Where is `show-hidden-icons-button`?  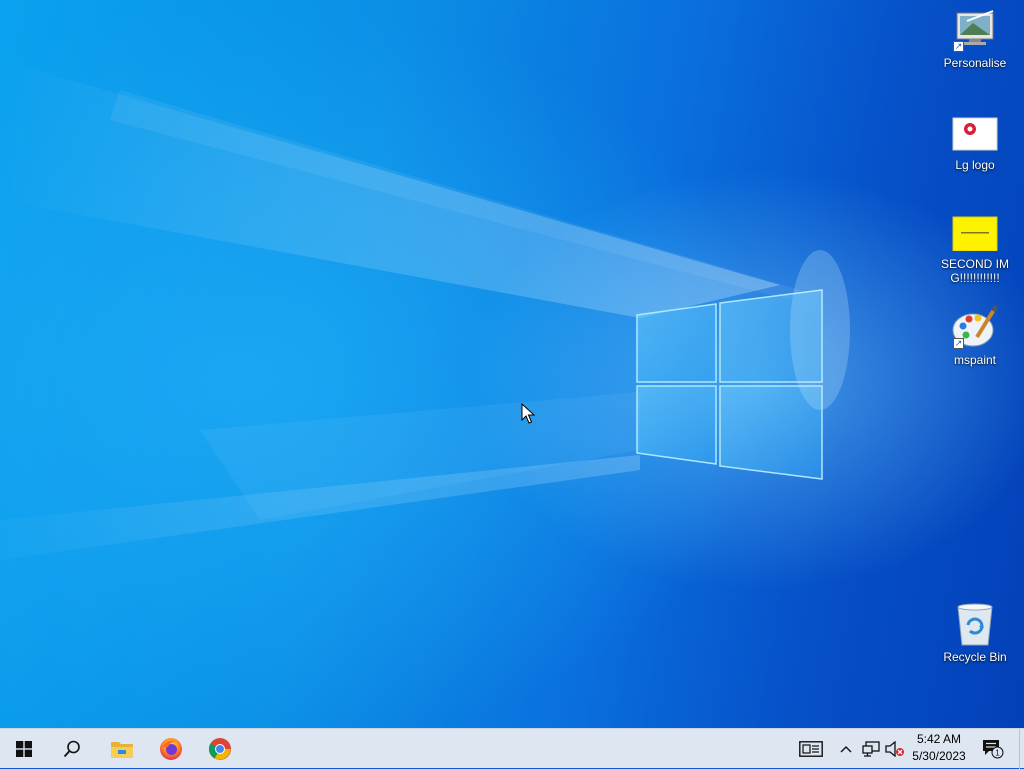 show-hidden-icons-button is located at coordinates (846, 749).